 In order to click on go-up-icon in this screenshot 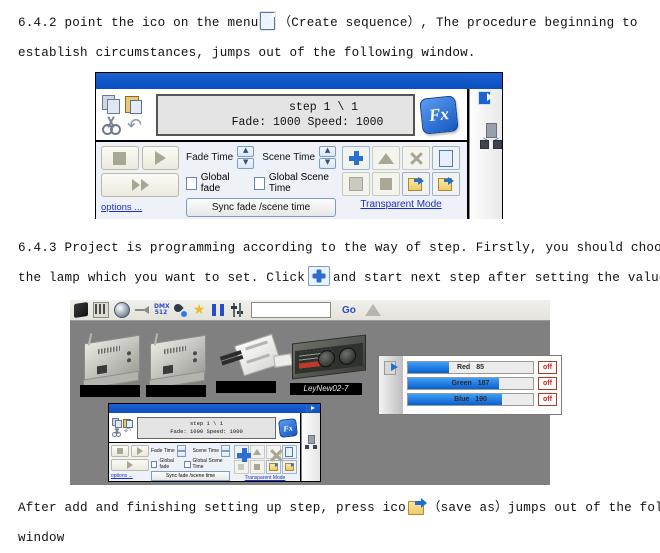, I will do `click(372, 310)`.